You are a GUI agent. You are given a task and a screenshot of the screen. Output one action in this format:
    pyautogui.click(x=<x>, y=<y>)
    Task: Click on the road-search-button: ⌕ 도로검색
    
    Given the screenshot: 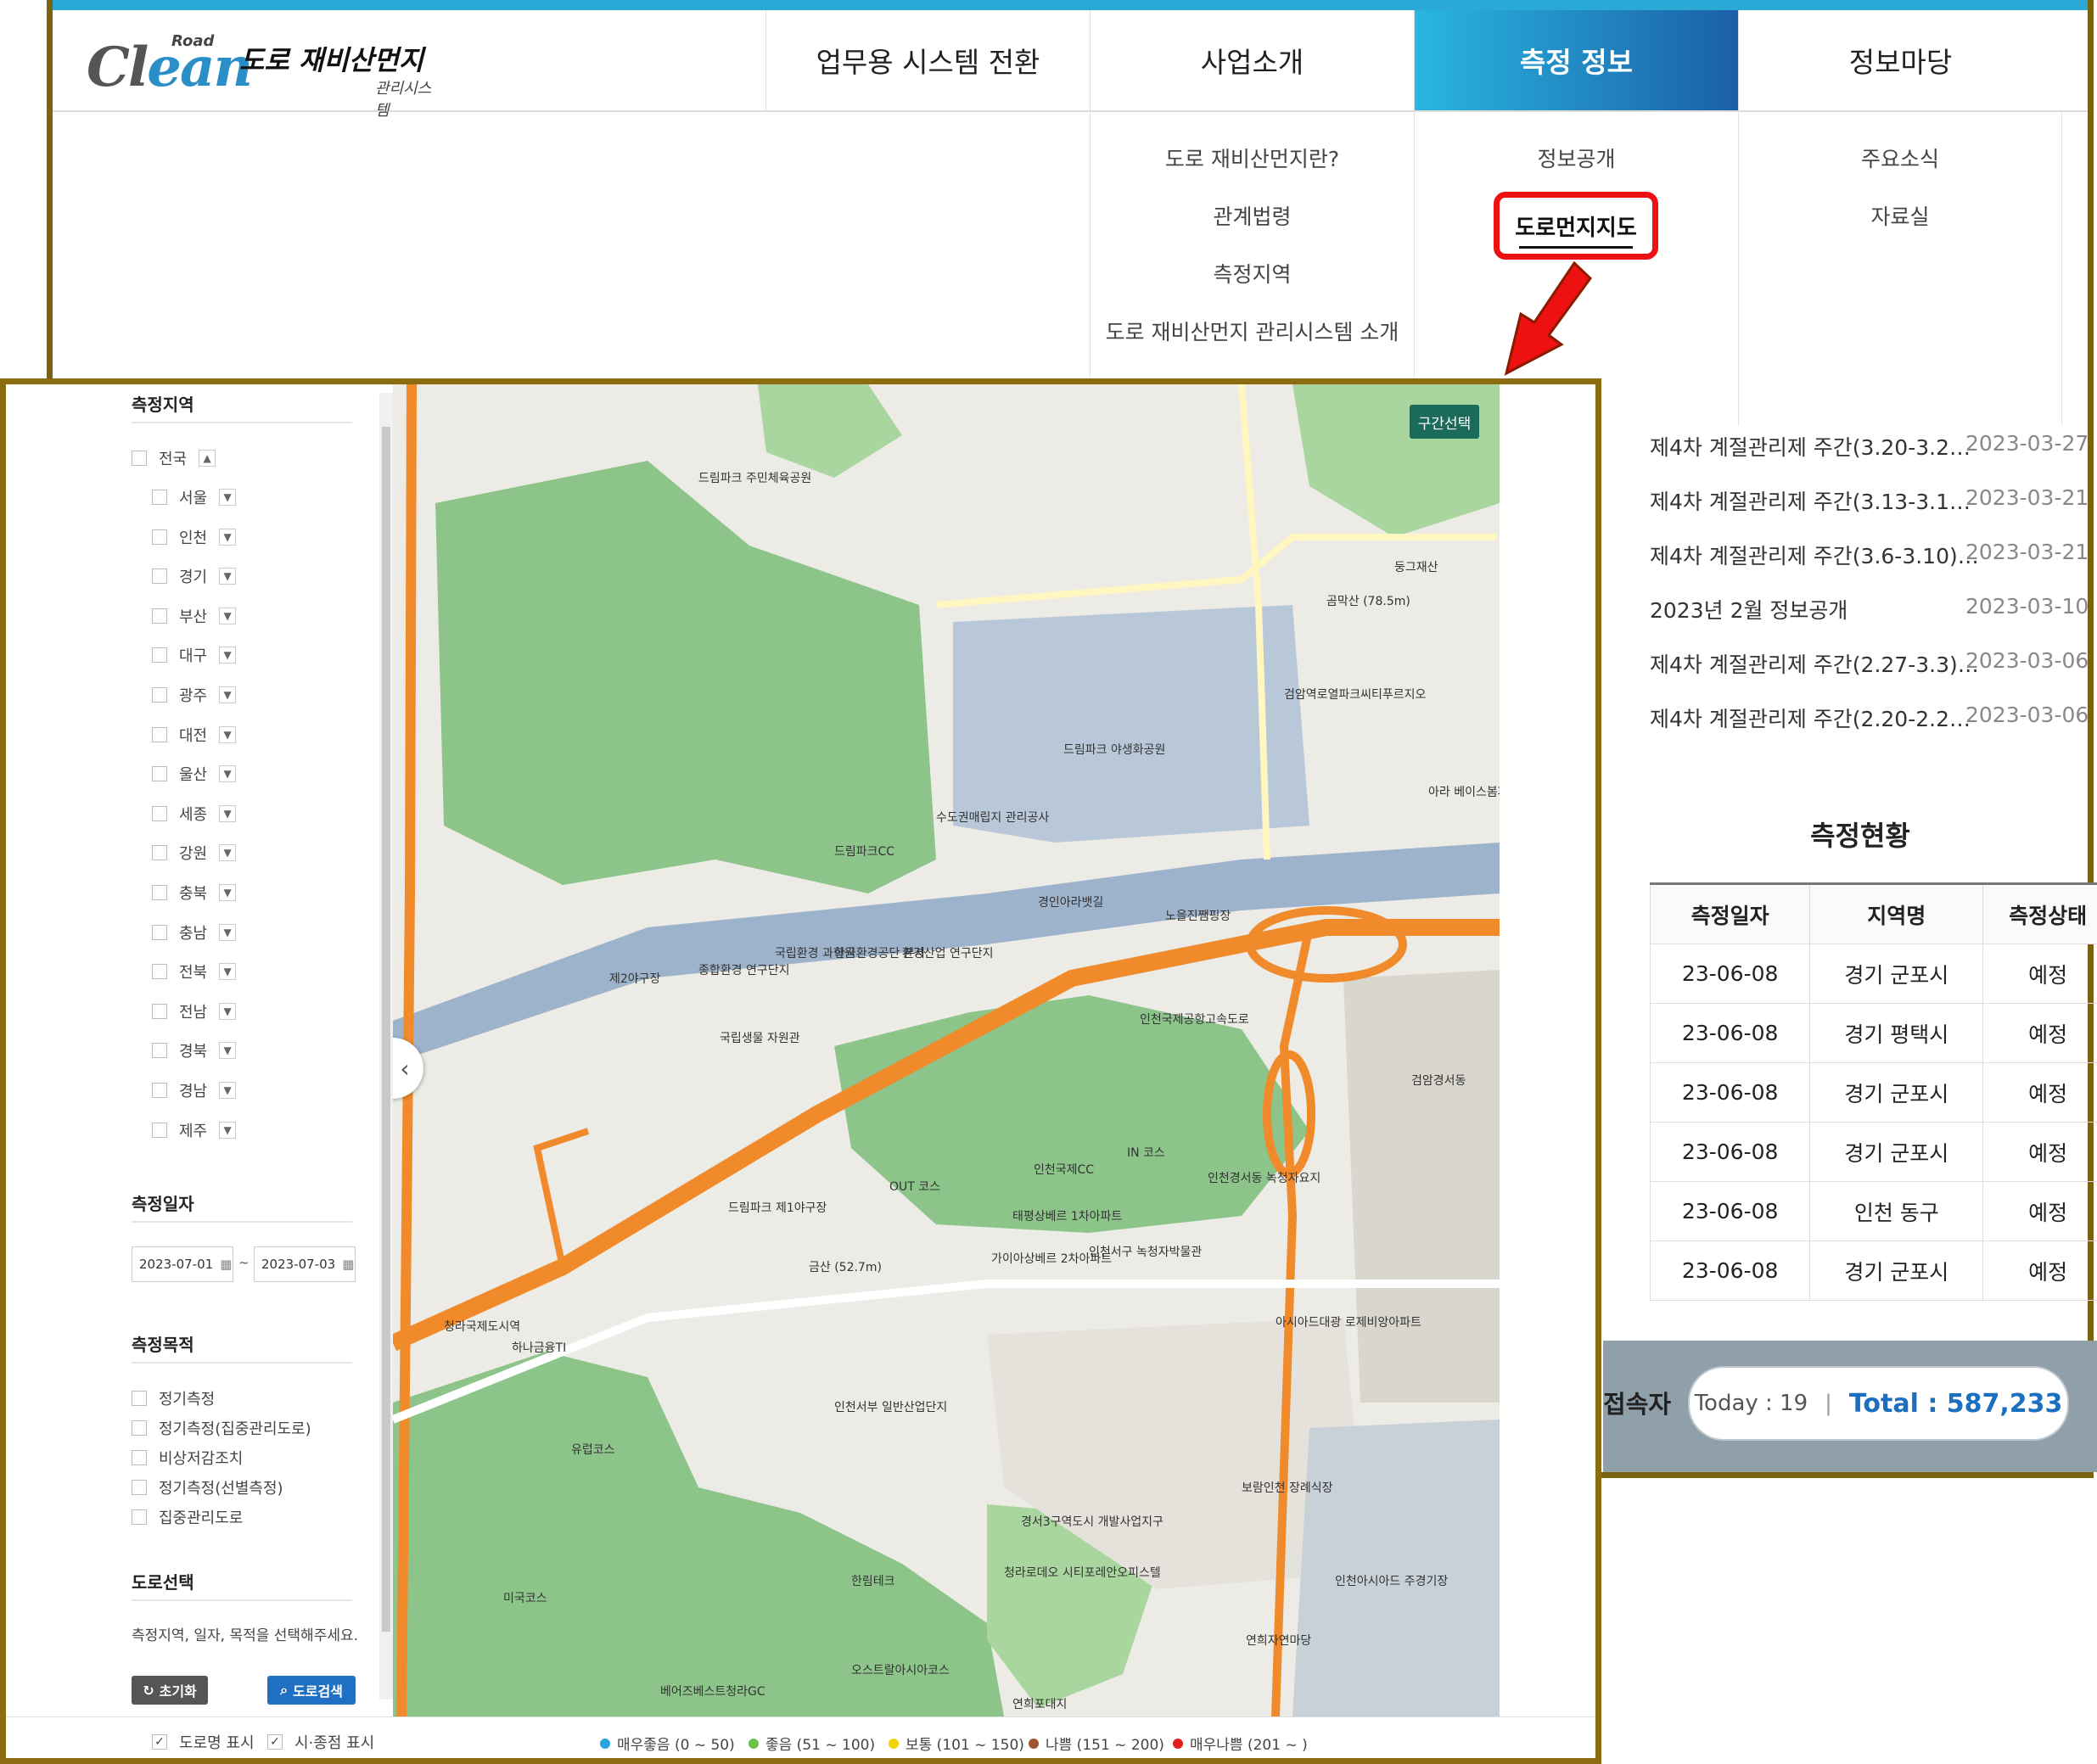 What is the action you would take?
    pyautogui.click(x=311, y=1690)
    